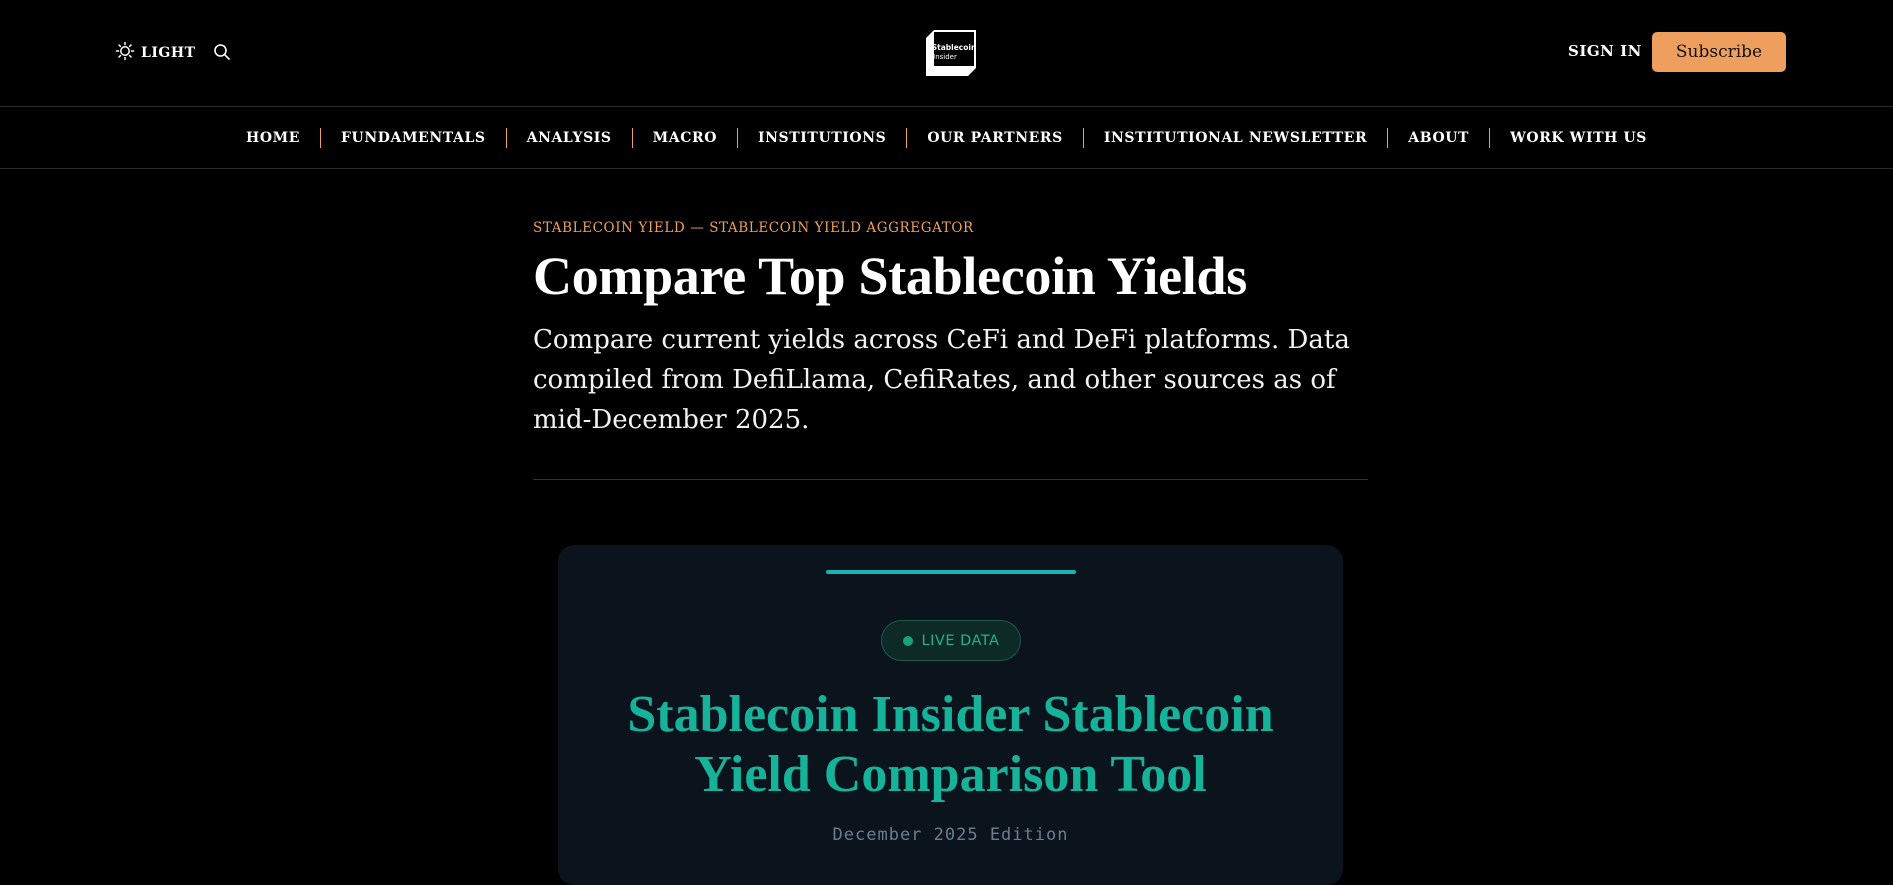 The height and width of the screenshot is (885, 1893). I want to click on page-title: Compare Top Stablecoin Yields, so click(890, 276).